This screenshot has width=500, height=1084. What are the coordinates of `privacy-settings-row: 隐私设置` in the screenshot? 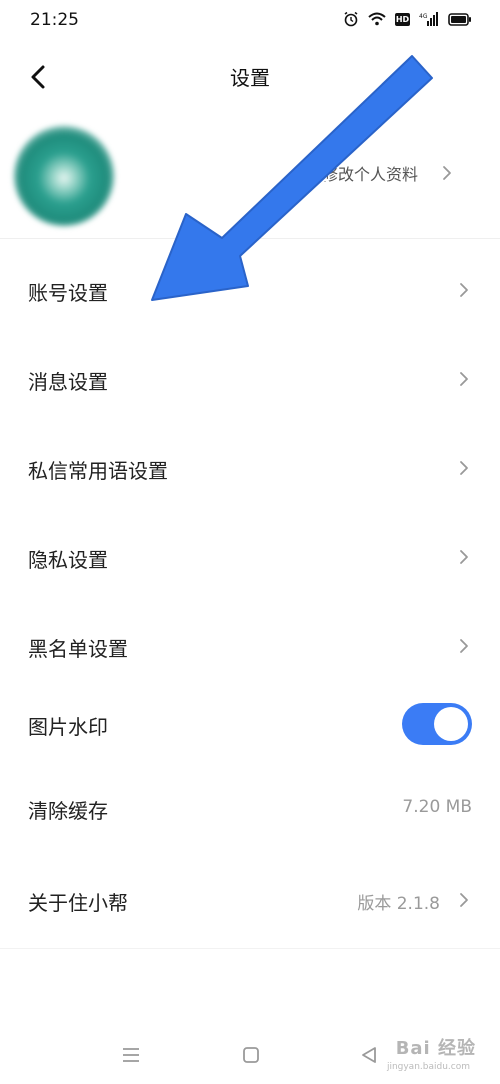 It's located at (250, 555).